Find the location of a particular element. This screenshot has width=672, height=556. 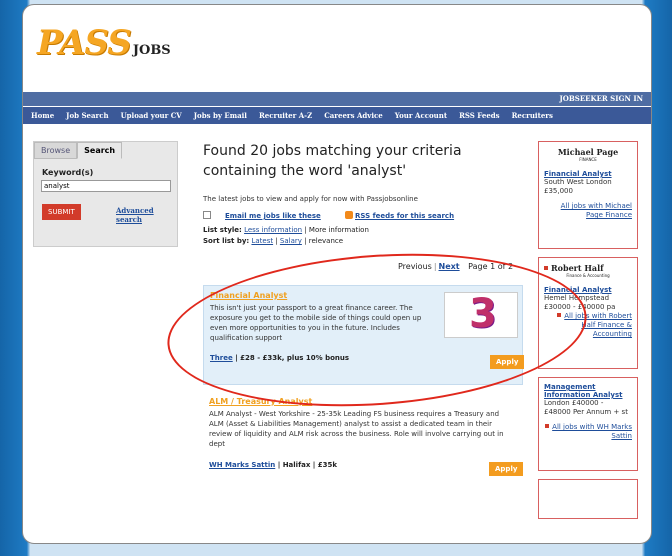

tab-browse: Browse is located at coordinates (56, 150).